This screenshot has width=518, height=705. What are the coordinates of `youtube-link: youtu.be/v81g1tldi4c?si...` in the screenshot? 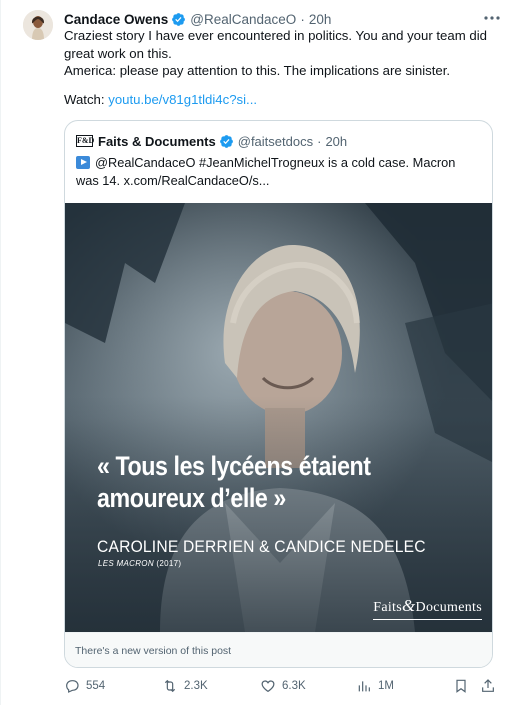 It's located at (182, 99).